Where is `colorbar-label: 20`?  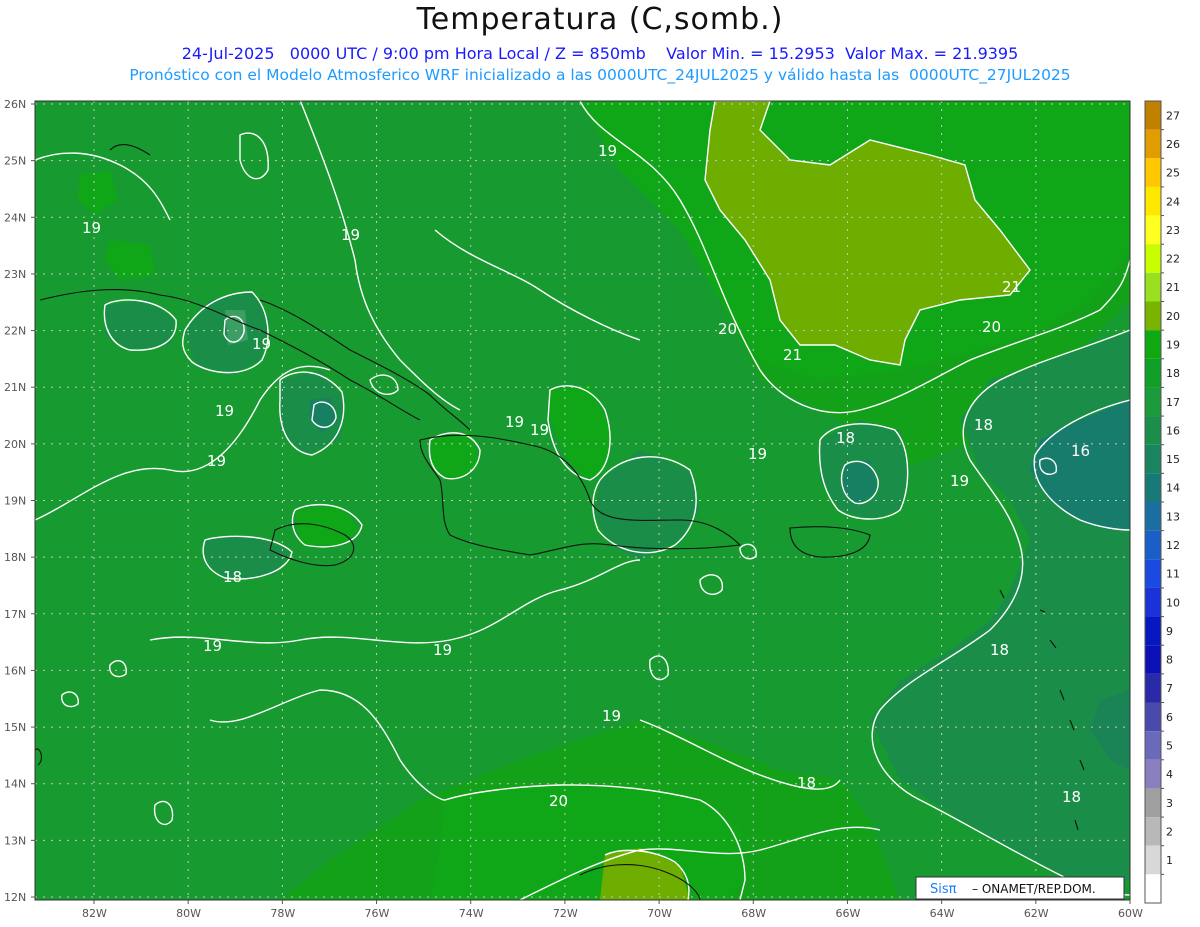 colorbar-label: 20 is located at coordinates (1173, 316).